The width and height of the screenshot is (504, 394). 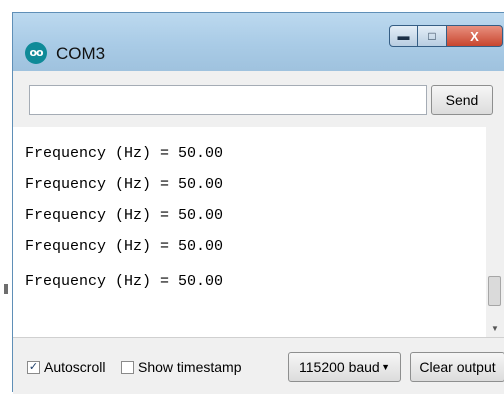 What do you see at coordinates (127, 131) in the screenshot?
I see `clipped-line` at bounding box center [127, 131].